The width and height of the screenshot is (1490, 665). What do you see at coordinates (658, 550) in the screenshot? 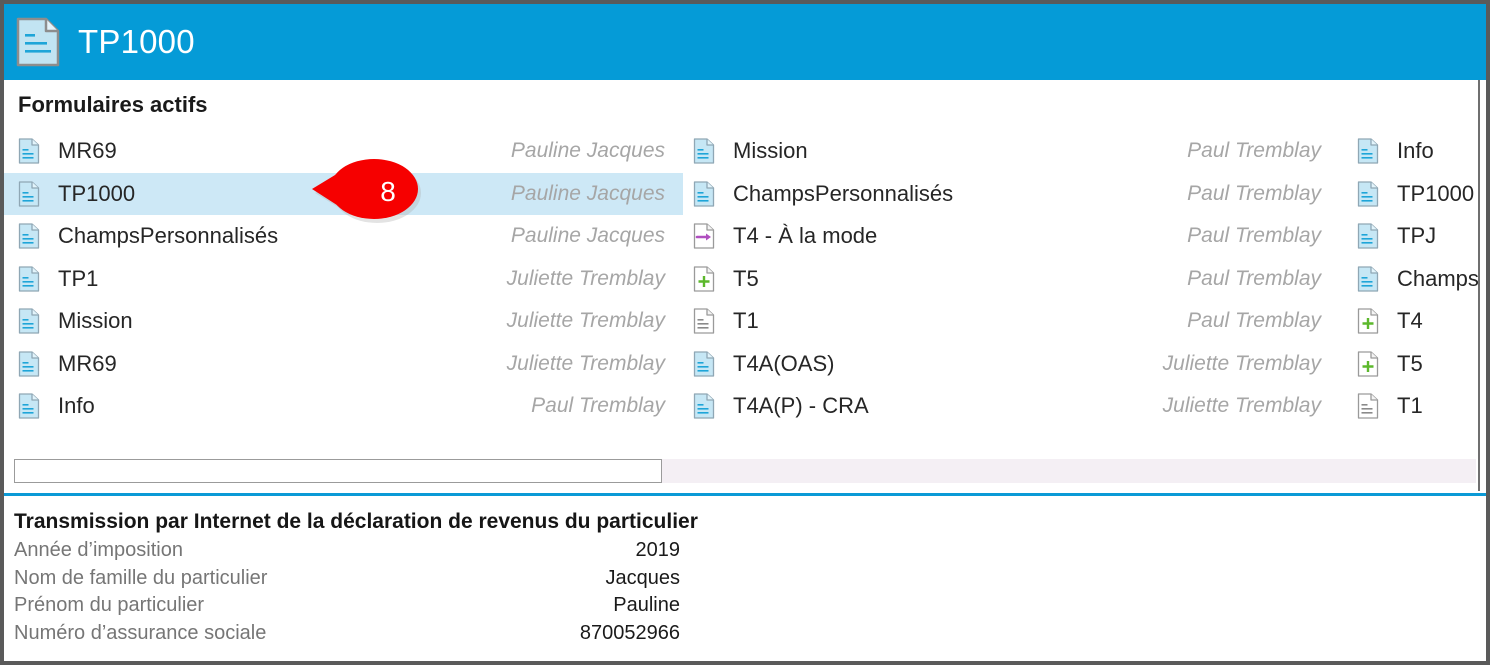
I see `detail-value: 2019` at bounding box center [658, 550].